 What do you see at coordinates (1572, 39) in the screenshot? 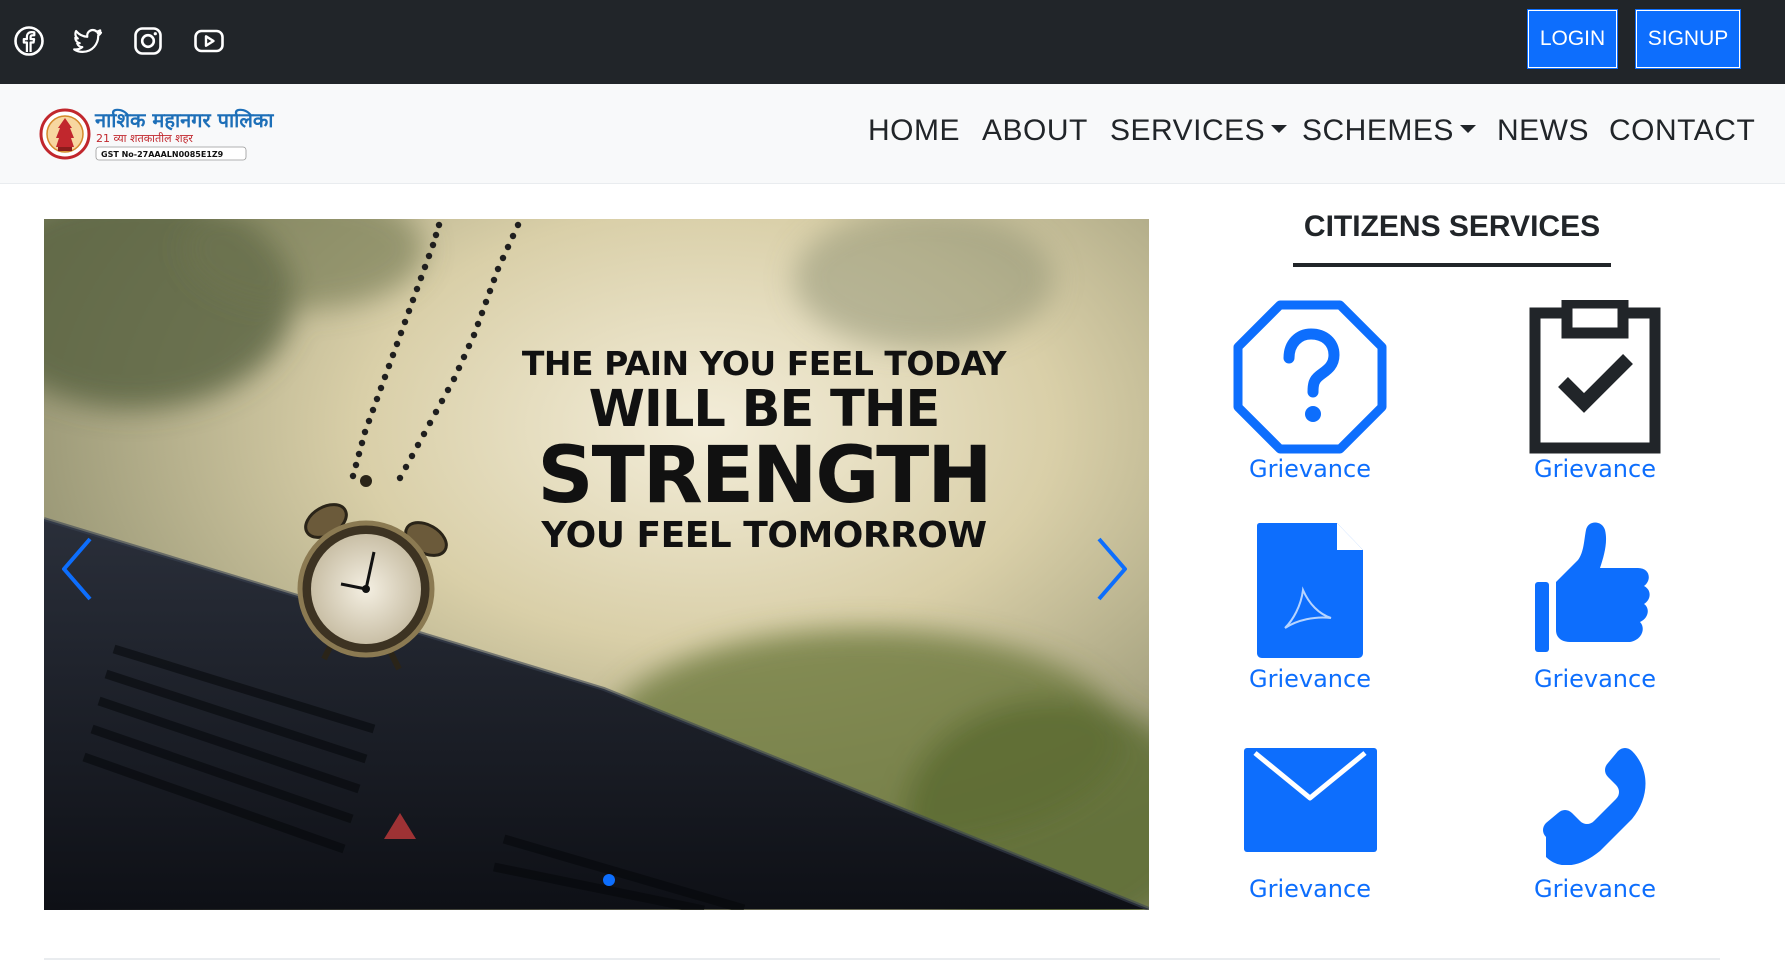
I see `login-button: LOGIN` at bounding box center [1572, 39].